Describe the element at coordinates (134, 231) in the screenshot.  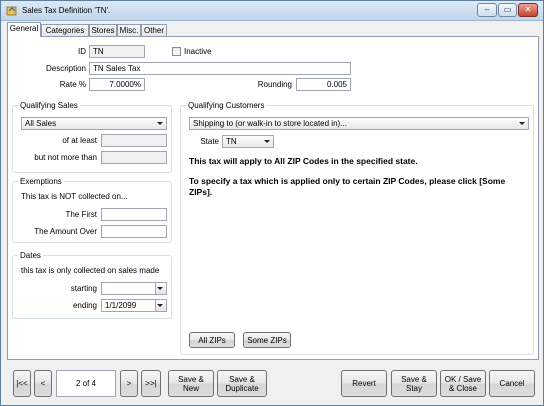
I see `amount-over-field` at that location.